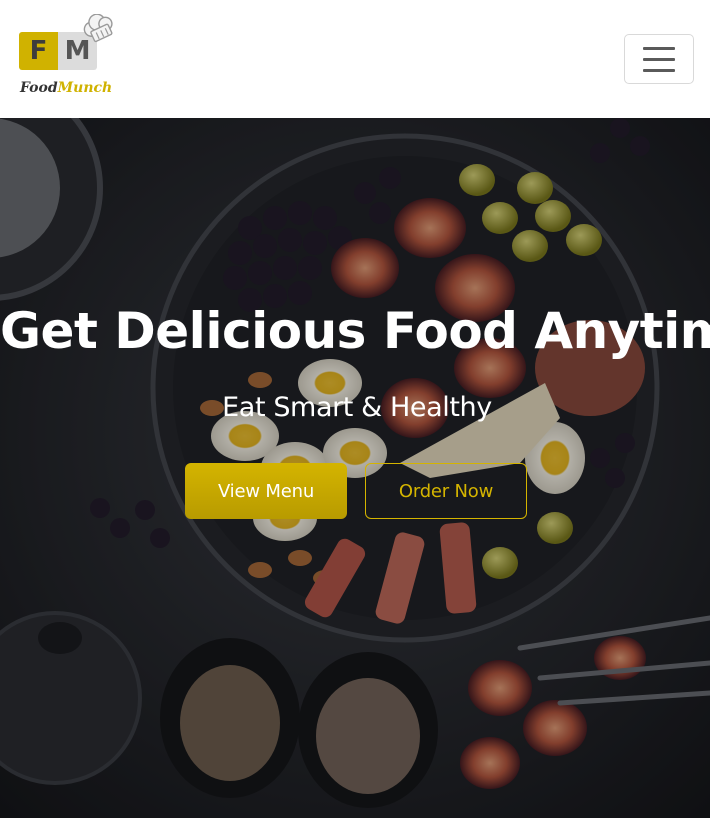 The image size is (710, 818). I want to click on logo-letter-f: F, so click(38, 51).